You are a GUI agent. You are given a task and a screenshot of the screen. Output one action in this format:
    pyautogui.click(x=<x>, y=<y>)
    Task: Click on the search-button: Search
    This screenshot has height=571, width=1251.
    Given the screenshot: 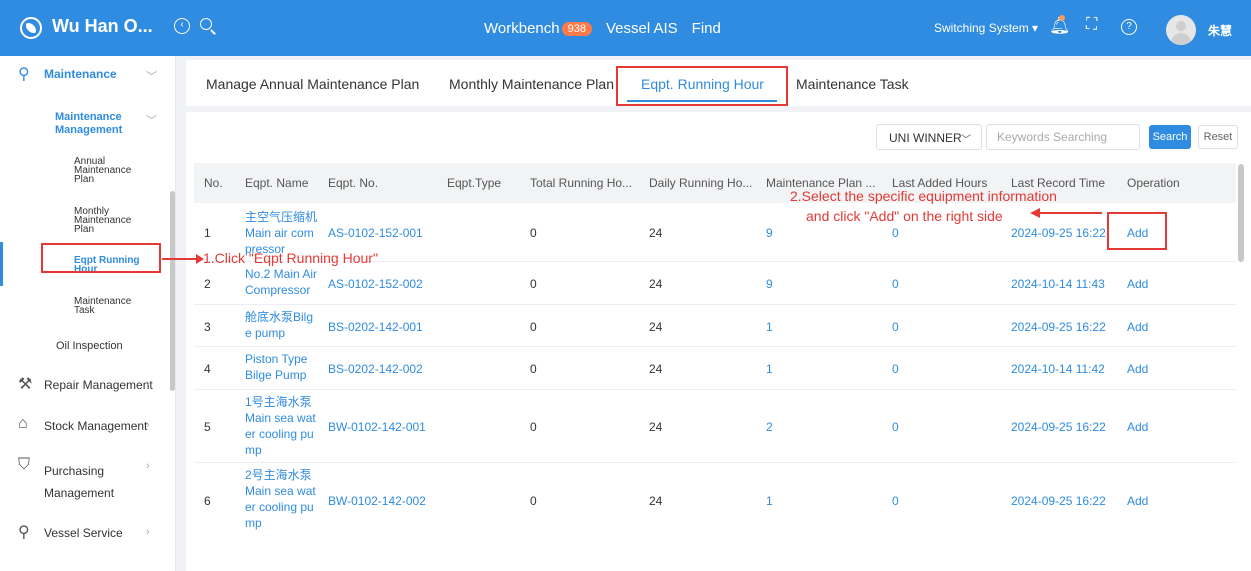 What is the action you would take?
    pyautogui.click(x=1170, y=137)
    